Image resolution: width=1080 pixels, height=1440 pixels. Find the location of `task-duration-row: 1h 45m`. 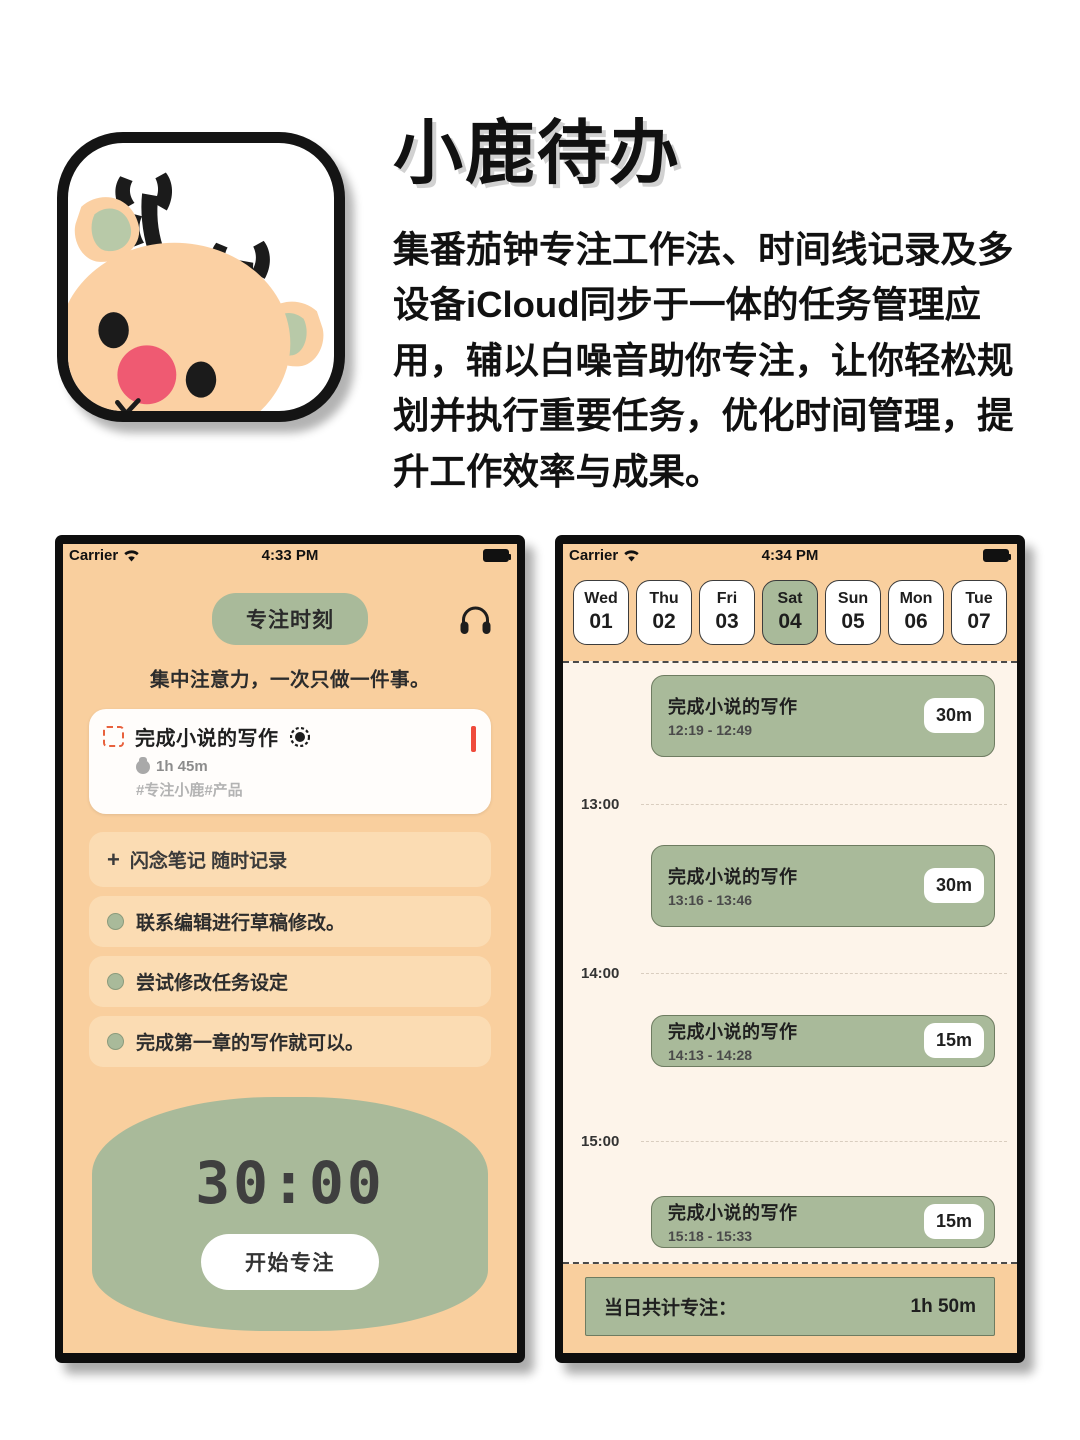

task-duration-row: 1h 45m is located at coordinates (306, 765).